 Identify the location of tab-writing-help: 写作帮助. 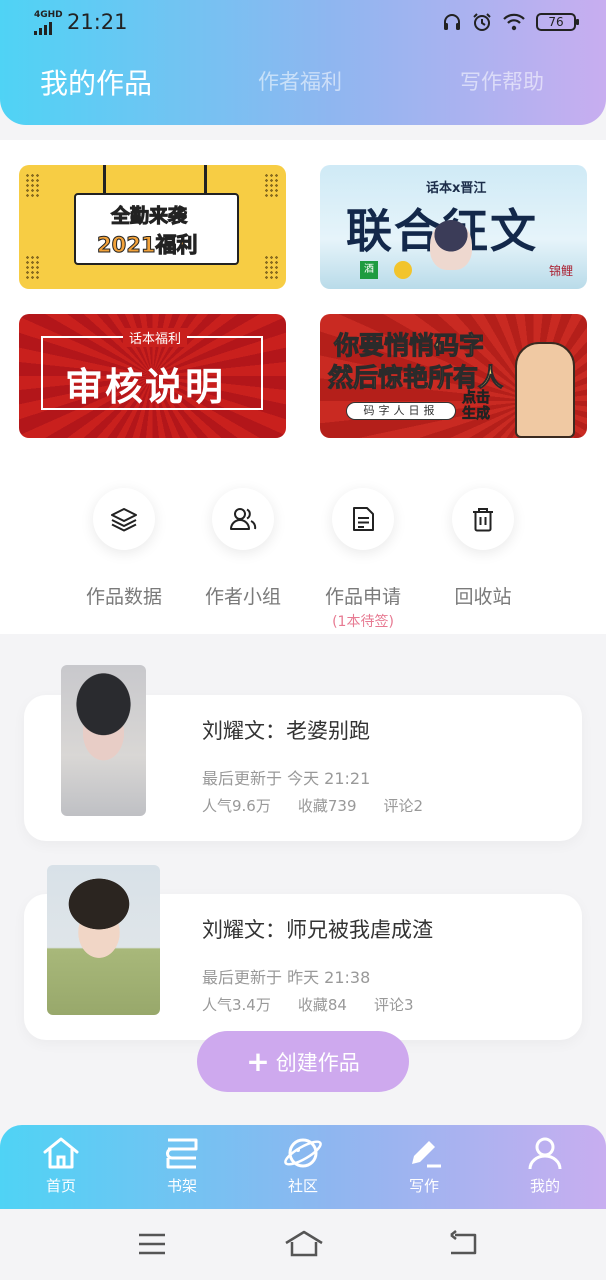
(502, 81).